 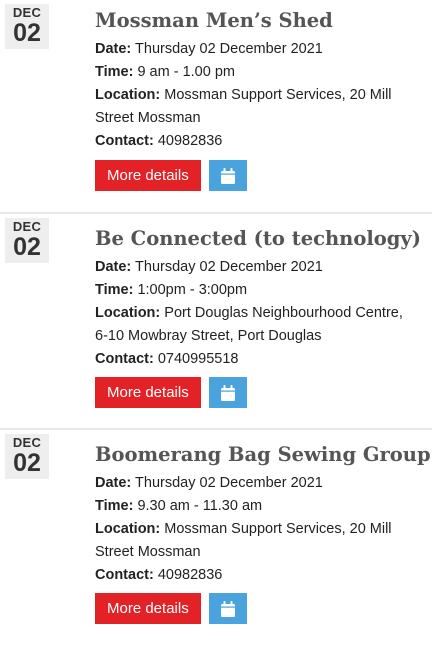 What do you see at coordinates (261, 359) in the screenshot?
I see `event-contact-row: Contact: 0740995518` at bounding box center [261, 359].